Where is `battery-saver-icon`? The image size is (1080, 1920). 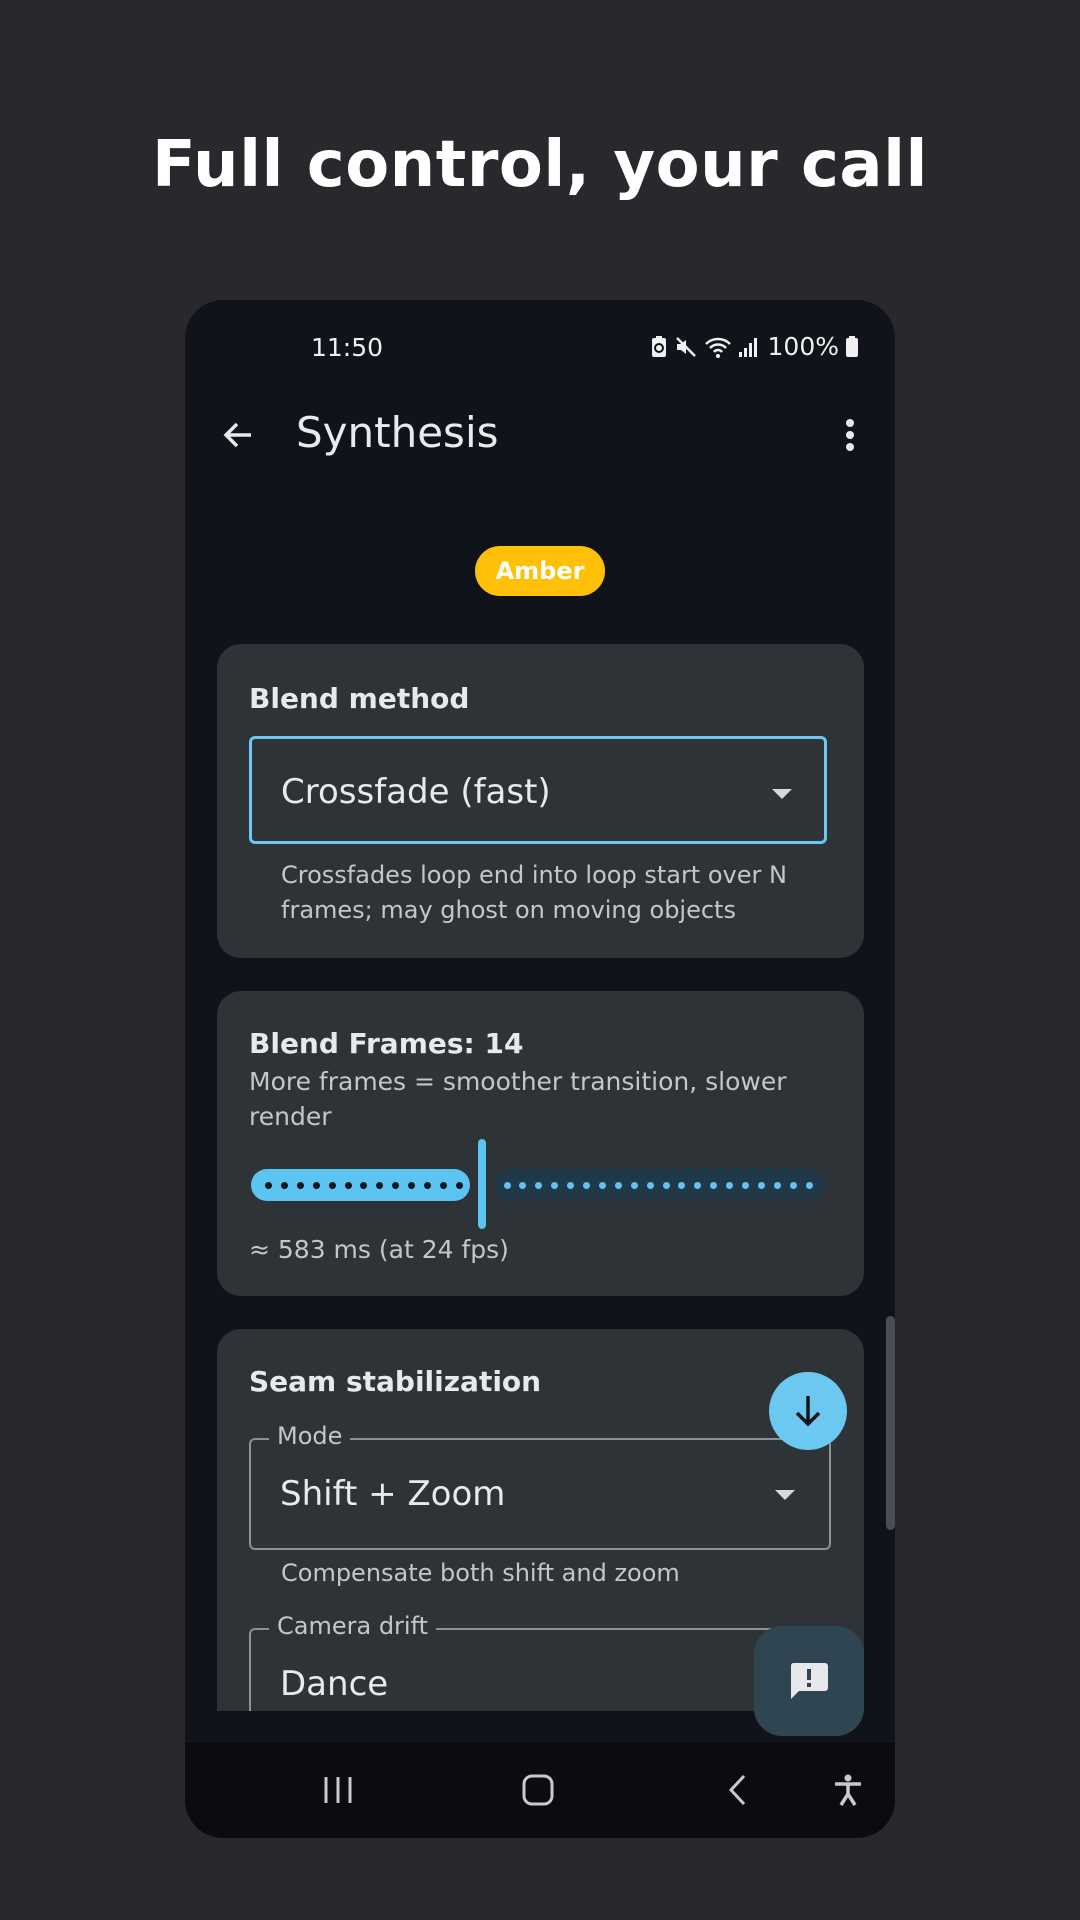 battery-saver-icon is located at coordinates (658, 346).